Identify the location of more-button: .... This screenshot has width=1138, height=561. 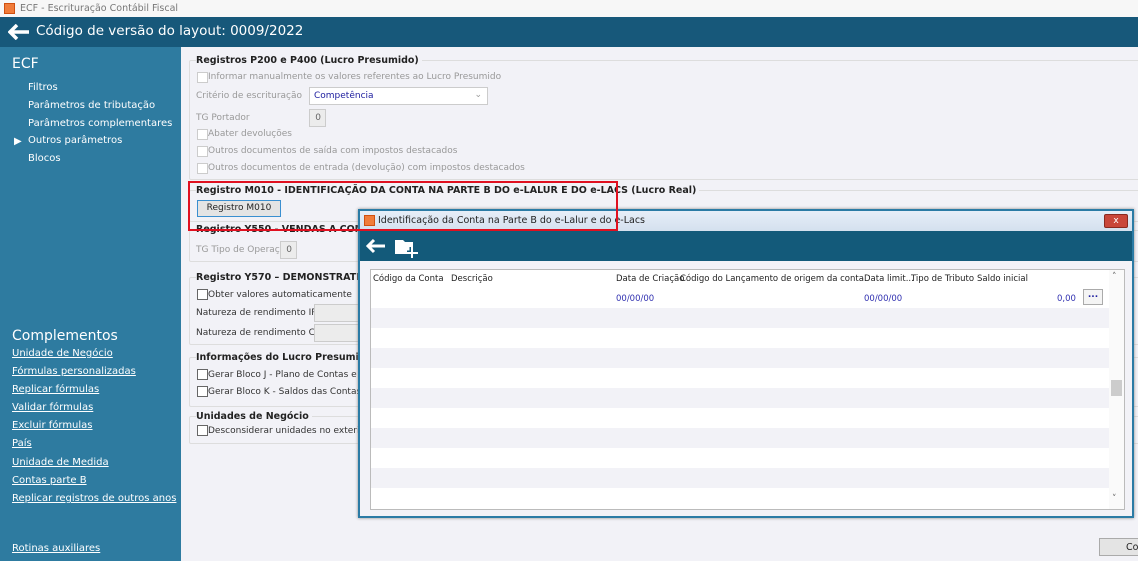
(1093, 297).